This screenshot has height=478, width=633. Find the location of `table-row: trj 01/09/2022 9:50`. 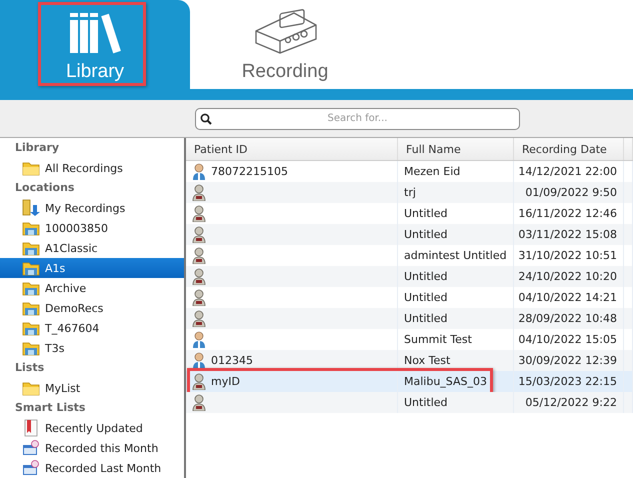

table-row: trj 01/09/2022 9:50 is located at coordinates (409, 192).